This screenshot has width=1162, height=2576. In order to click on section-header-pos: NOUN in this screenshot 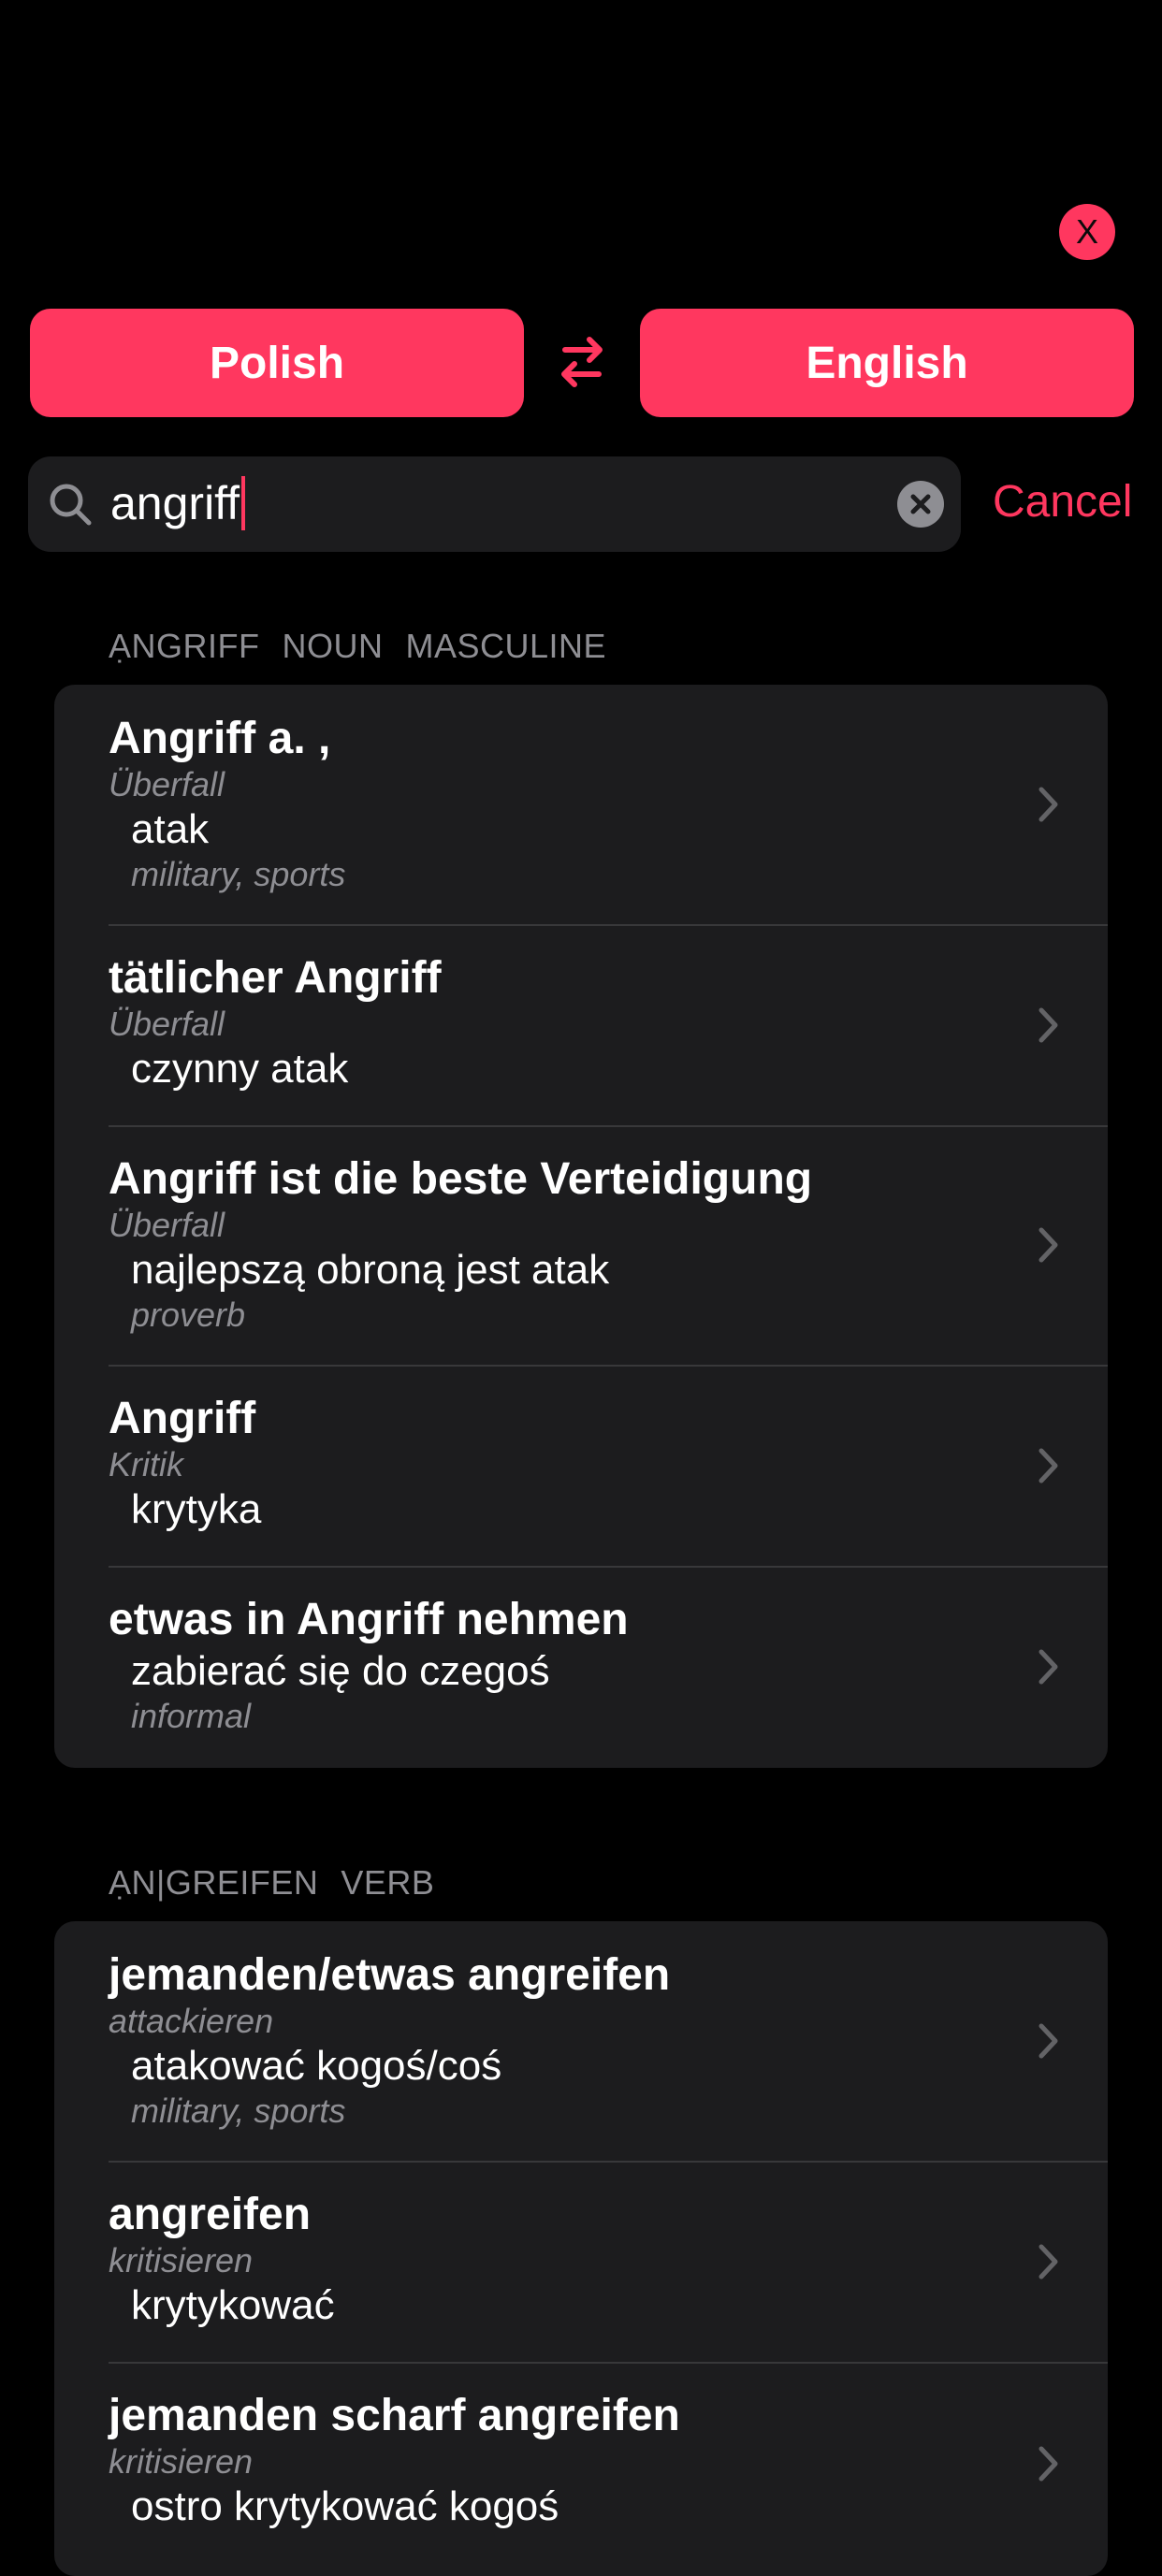, I will do `click(333, 646)`.